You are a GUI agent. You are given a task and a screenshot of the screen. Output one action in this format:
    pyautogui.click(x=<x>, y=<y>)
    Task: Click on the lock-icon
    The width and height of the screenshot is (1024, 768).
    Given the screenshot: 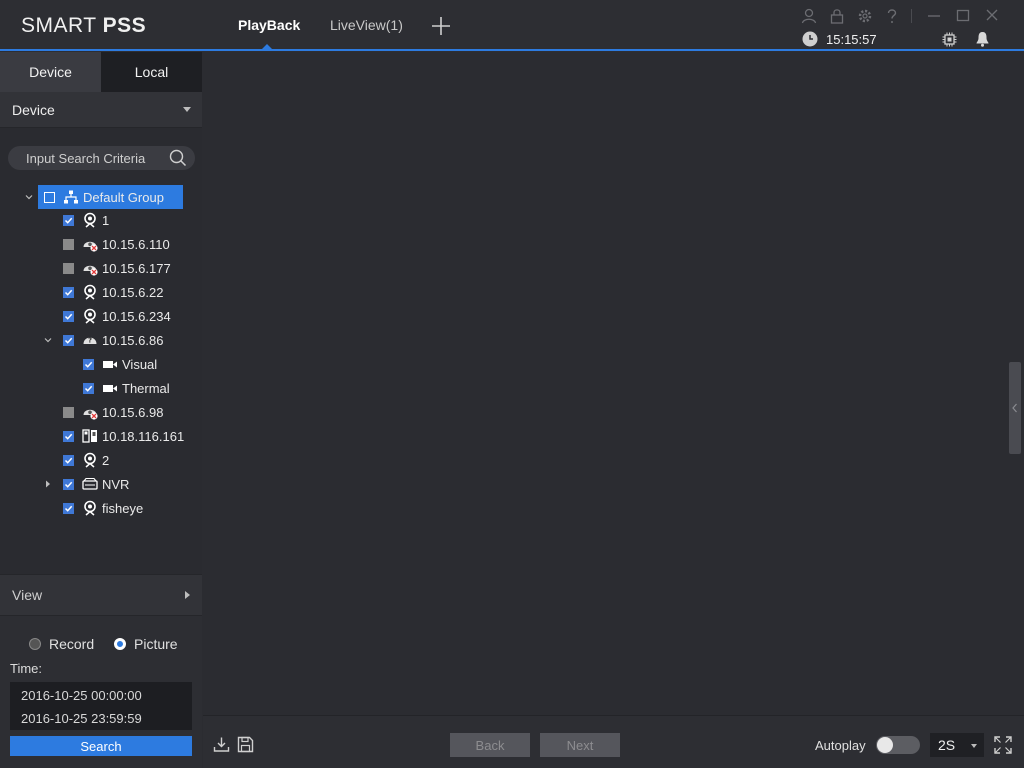 What is the action you would take?
    pyautogui.click(x=837, y=16)
    